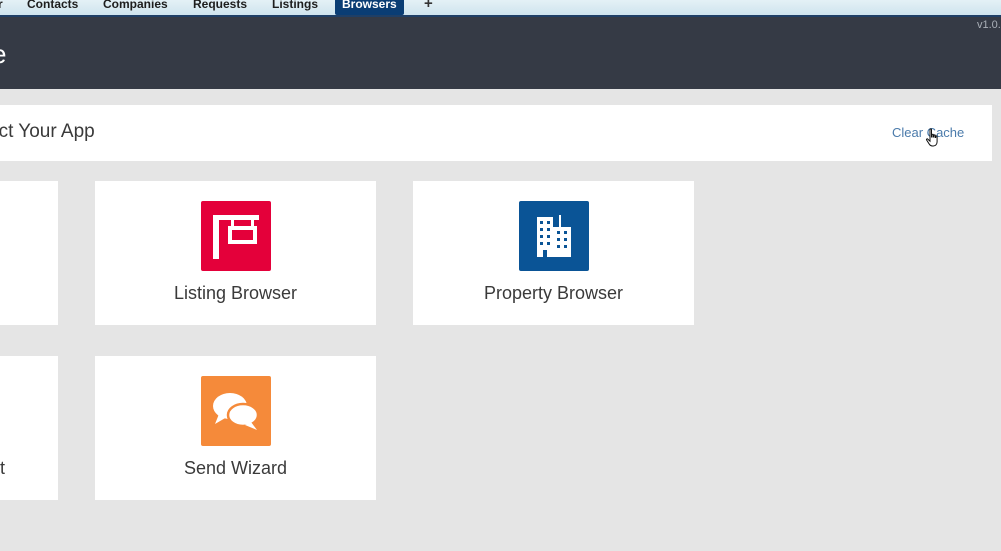 Image resolution: width=1001 pixels, height=551 pixels. I want to click on tab-calendar: r, so click(1, 7).